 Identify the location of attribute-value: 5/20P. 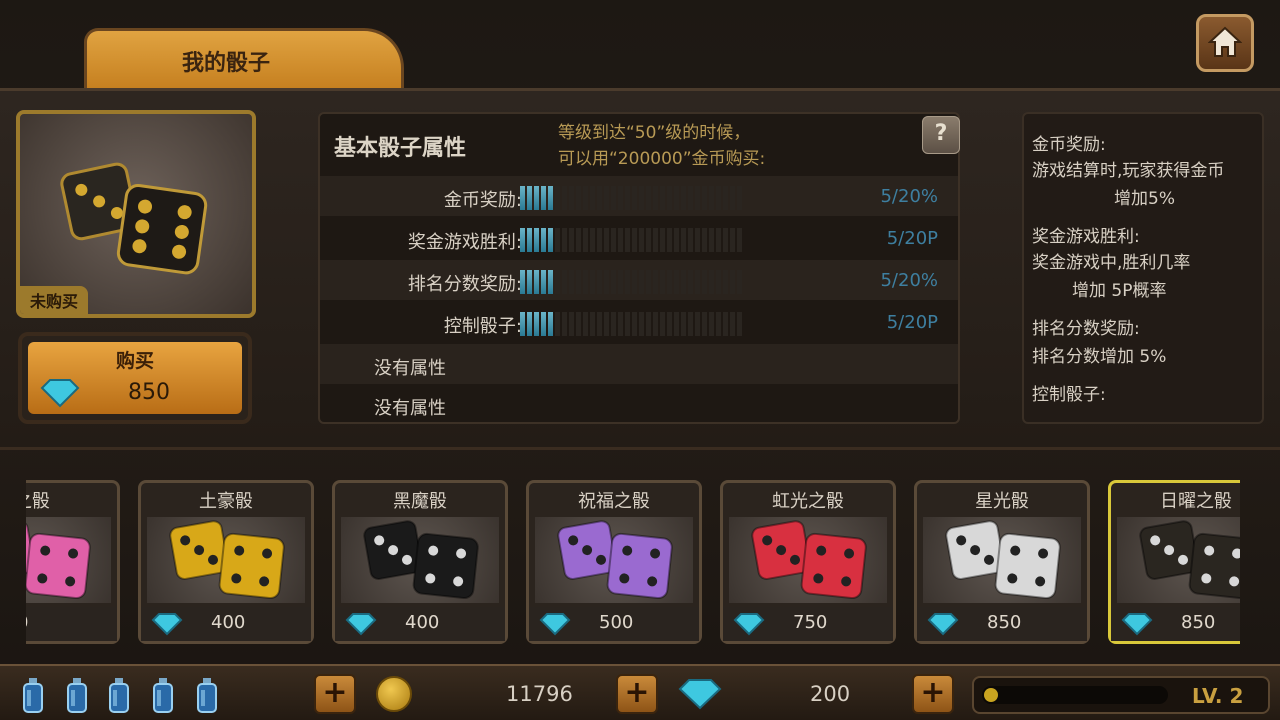
(912, 238).